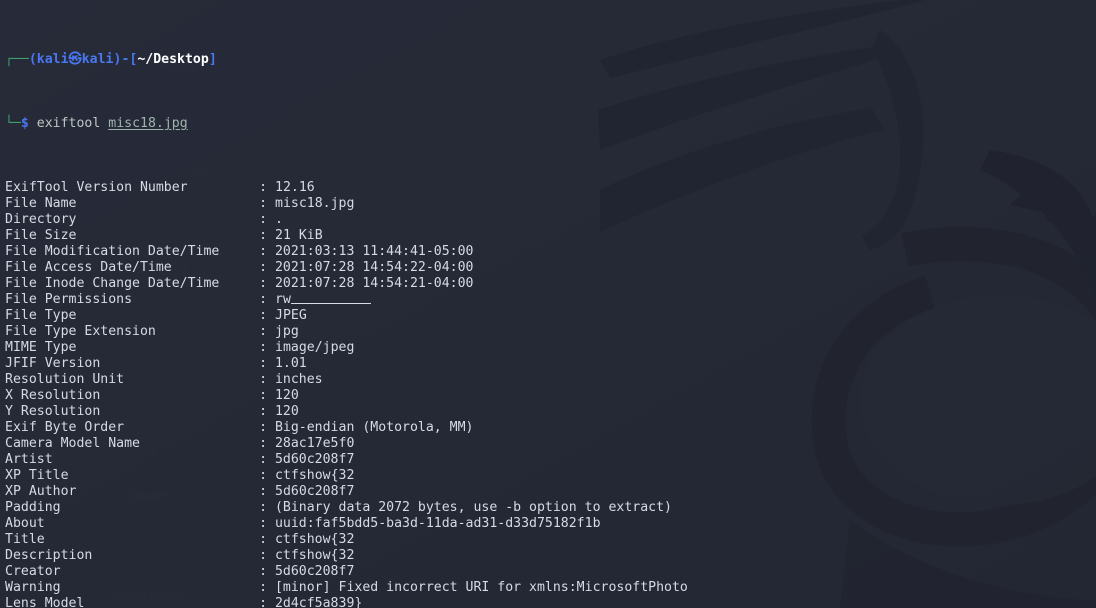 The image size is (1096, 608). What do you see at coordinates (65, 379) in the screenshot?
I see `output-row-key: Resolution Unit` at bounding box center [65, 379].